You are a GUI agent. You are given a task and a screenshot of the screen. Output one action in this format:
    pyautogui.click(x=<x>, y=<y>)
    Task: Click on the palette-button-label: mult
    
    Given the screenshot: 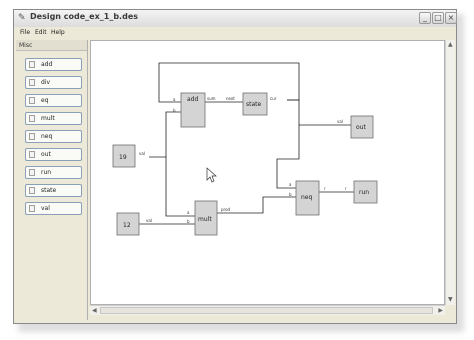 What is the action you would take?
    pyautogui.click(x=48, y=118)
    